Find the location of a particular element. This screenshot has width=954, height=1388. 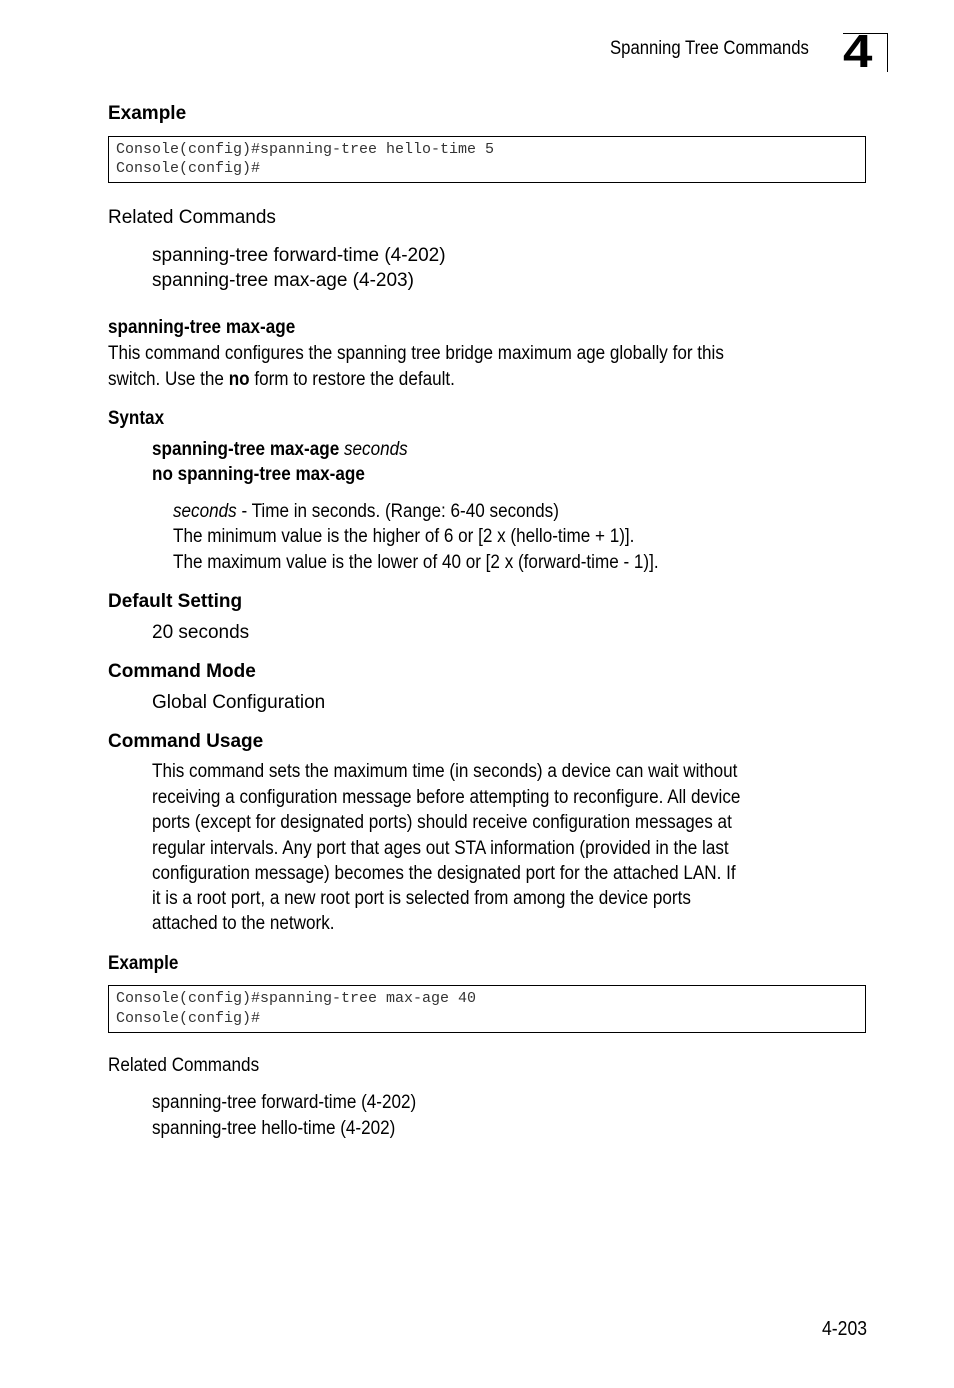

command-usage-line: attached to the network. is located at coordinates (243, 923).